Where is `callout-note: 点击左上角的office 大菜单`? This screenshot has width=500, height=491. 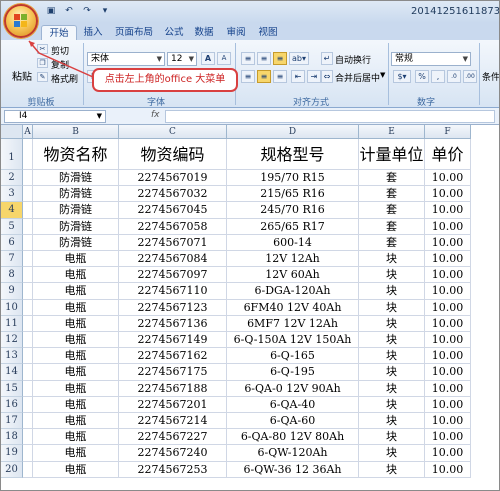 callout-note: 点击左上角的office 大菜单 is located at coordinates (165, 80).